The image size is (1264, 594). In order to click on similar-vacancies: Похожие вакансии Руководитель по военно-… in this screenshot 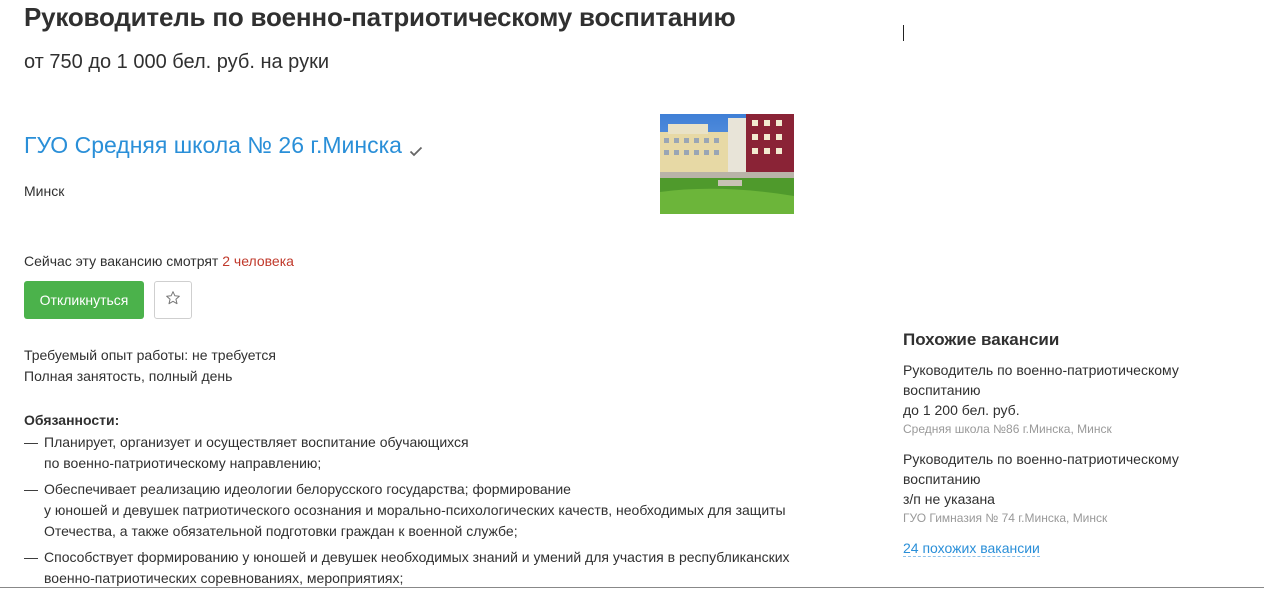, I will do `click(1053, 444)`.